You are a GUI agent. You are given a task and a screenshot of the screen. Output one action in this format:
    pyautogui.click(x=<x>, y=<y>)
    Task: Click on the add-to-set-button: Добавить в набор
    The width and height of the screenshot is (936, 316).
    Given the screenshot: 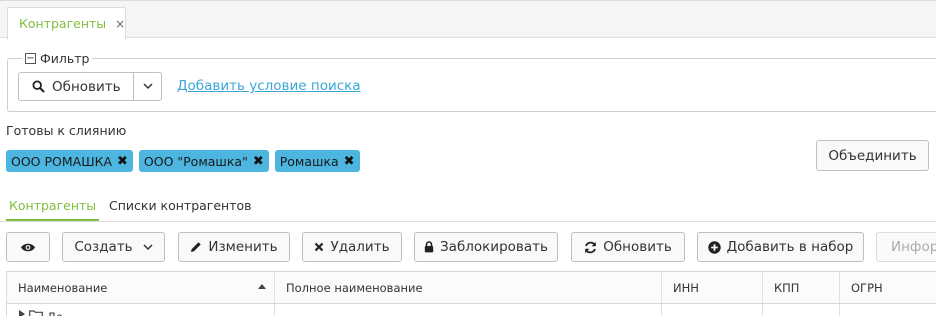 What is the action you would take?
    pyautogui.click(x=780, y=247)
    